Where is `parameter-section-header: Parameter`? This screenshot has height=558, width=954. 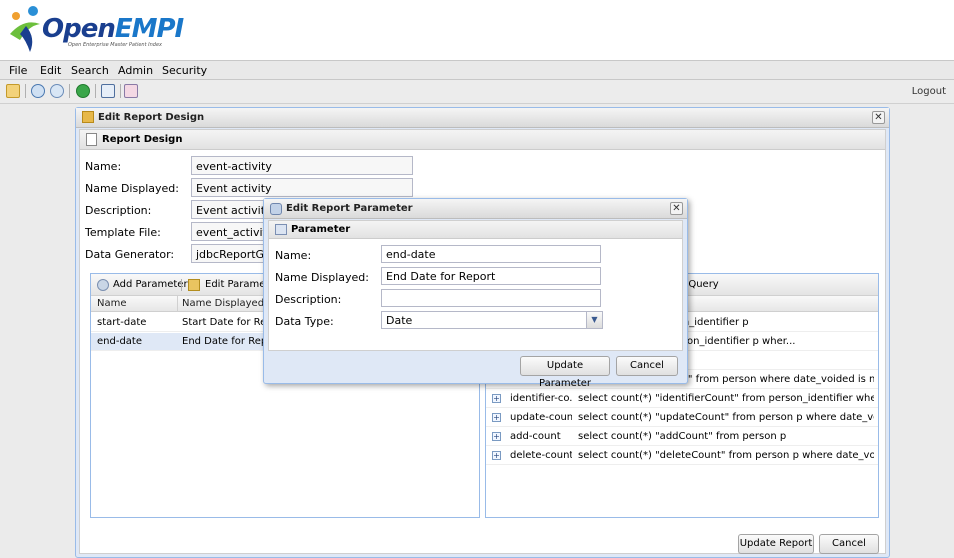 parameter-section-header: Parameter is located at coordinates (475, 230).